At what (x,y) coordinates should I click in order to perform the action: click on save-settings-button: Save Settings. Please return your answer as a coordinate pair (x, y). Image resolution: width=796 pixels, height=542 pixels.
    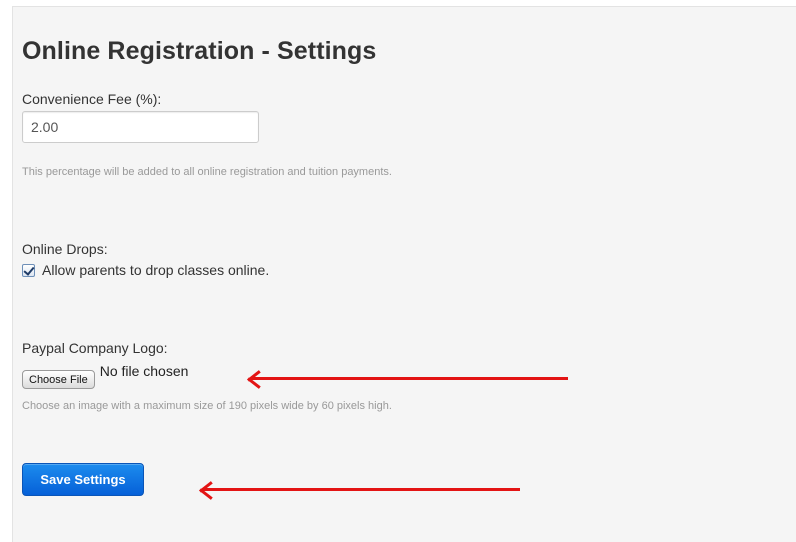
    Looking at the image, I should click on (83, 479).